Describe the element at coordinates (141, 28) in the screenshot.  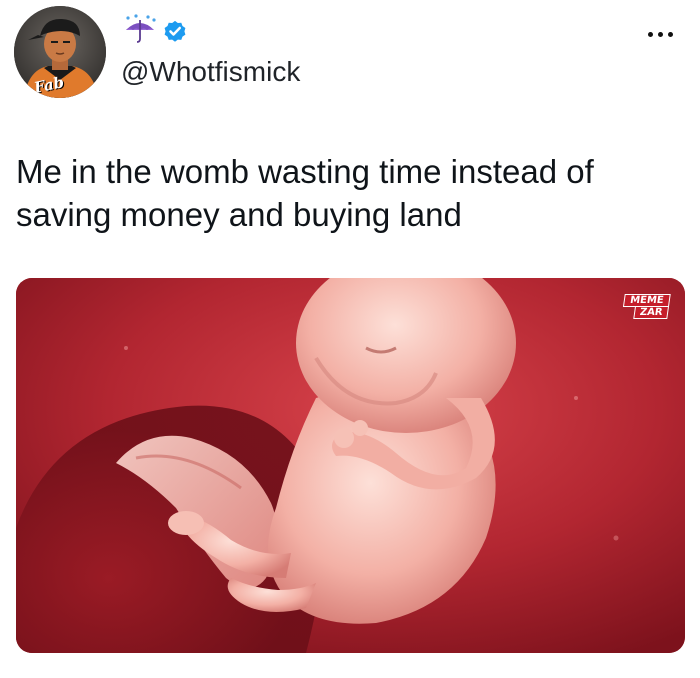
I see `umbrella-with-rain-icon` at that location.